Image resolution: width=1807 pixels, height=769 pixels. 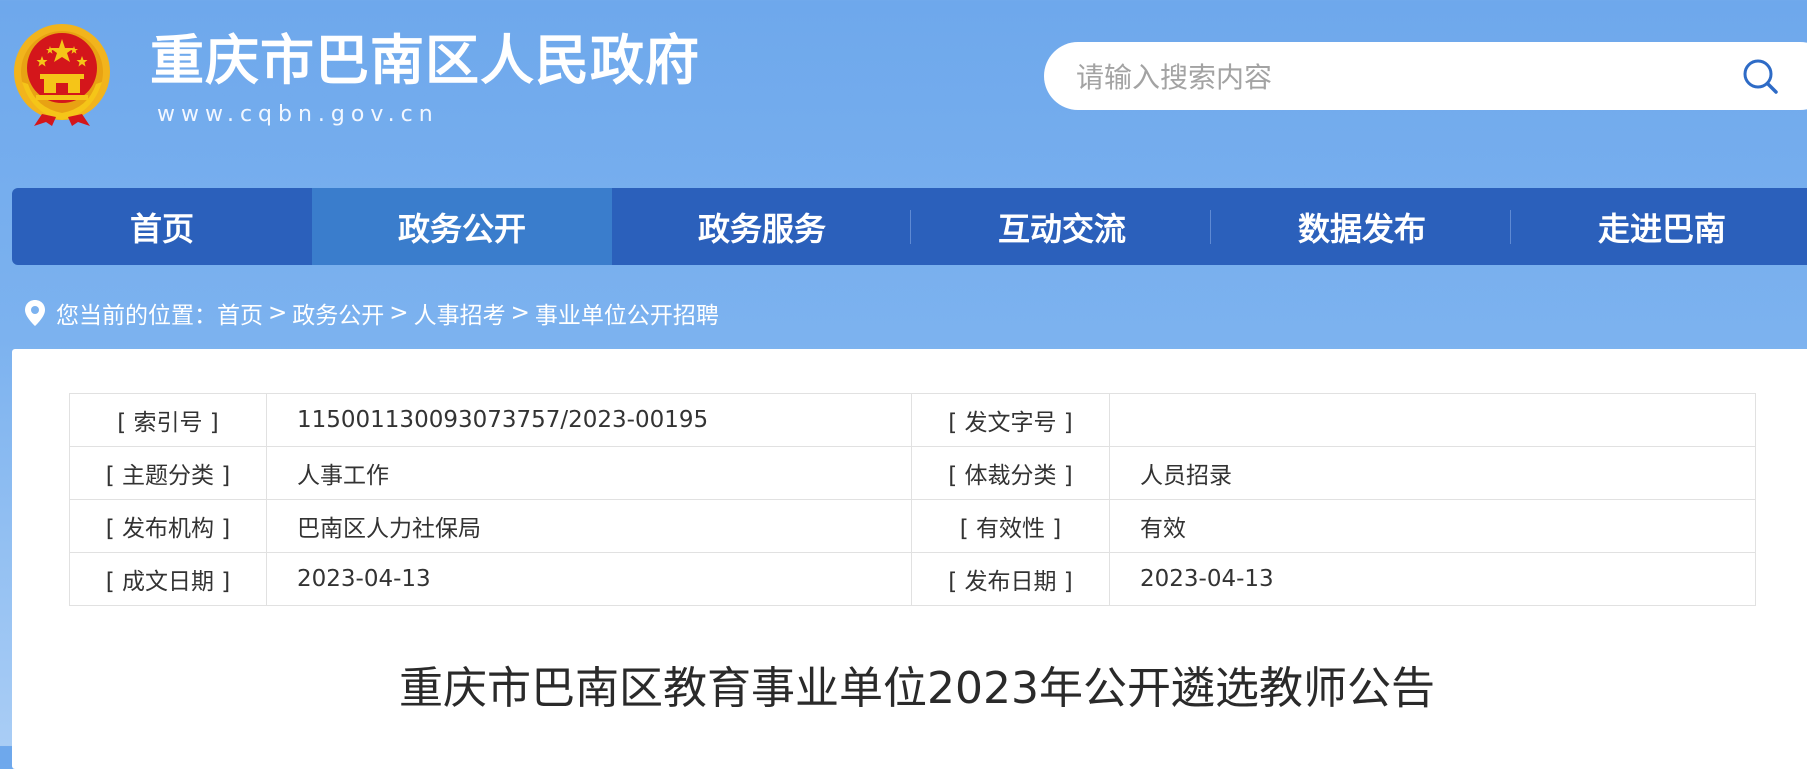 I want to click on table-row: [ 成文日期 ] 2023-04-13 [ 发布日期 ] 2023-04-13, so click(x=912, y=579).